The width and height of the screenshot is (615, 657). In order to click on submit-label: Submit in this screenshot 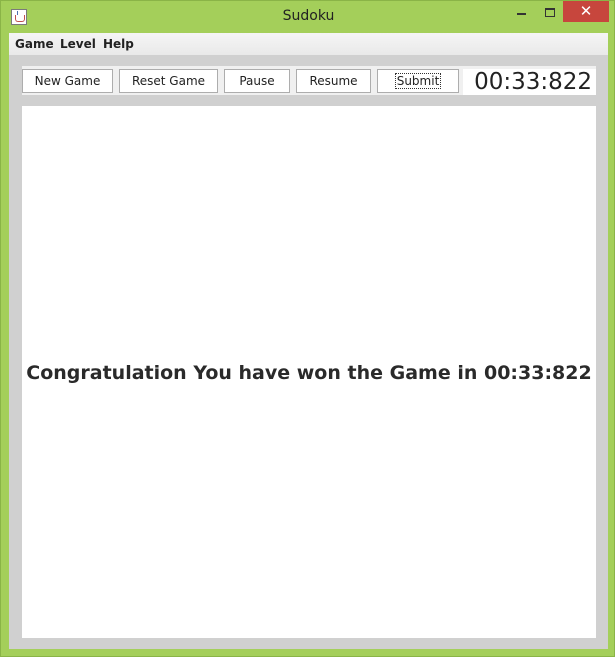, I will do `click(418, 81)`.